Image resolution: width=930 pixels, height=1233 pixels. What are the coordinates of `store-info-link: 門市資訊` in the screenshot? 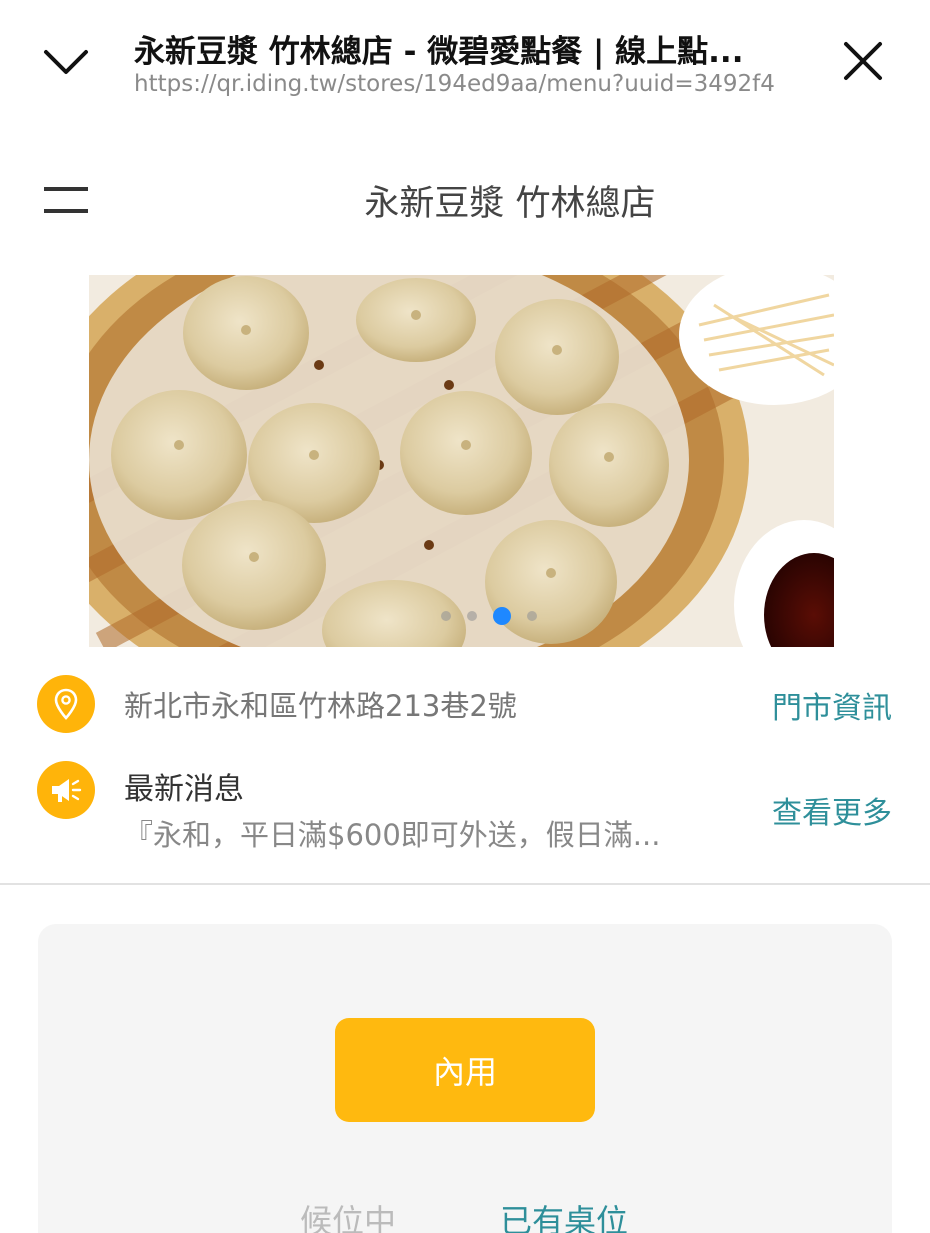 It's located at (832, 705).